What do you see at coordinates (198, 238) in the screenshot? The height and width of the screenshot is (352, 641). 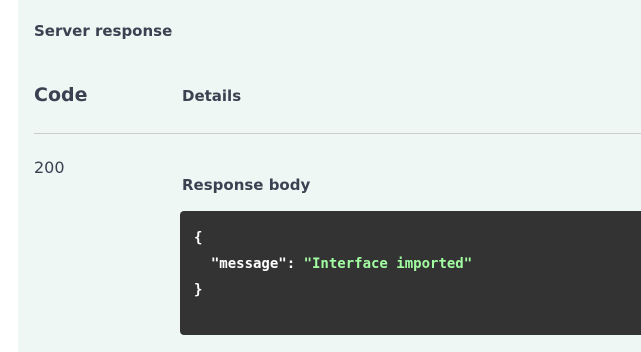 I see `open-brace: {` at bounding box center [198, 238].